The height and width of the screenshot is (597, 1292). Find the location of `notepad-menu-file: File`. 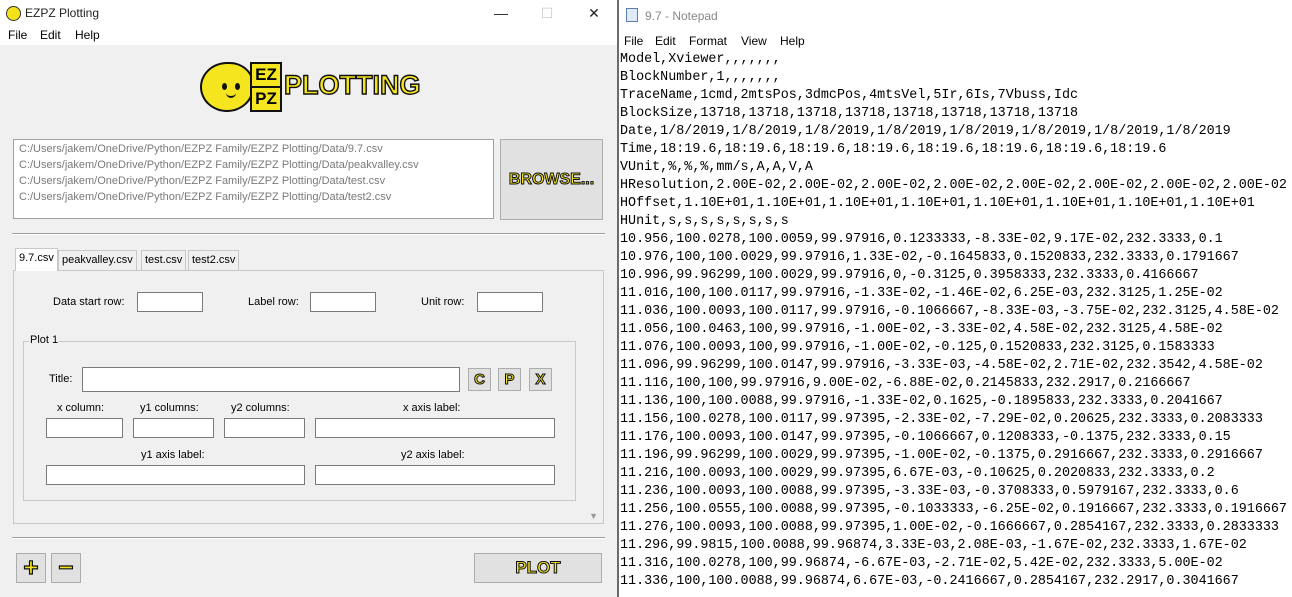

notepad-menu-file: File is located at coordinates (633, 41).